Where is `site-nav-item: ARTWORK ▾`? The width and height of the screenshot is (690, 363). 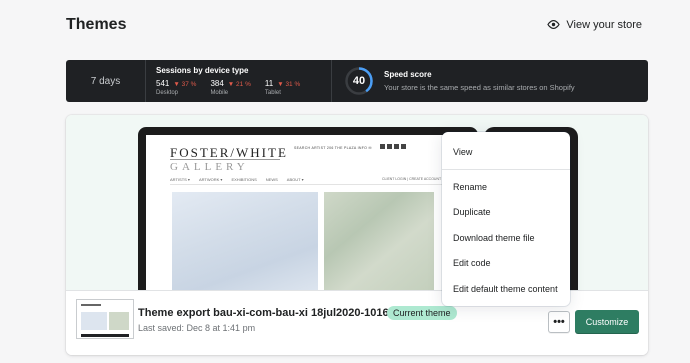 site-nav-item: ARTWORK ▾ is located at coordinates (210, 179).